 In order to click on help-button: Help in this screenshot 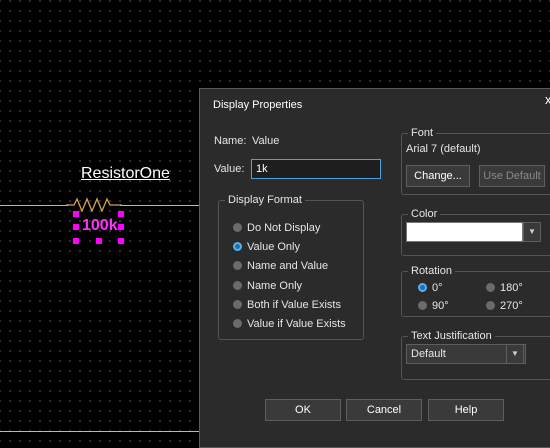, I will do `click(466, 410)`.